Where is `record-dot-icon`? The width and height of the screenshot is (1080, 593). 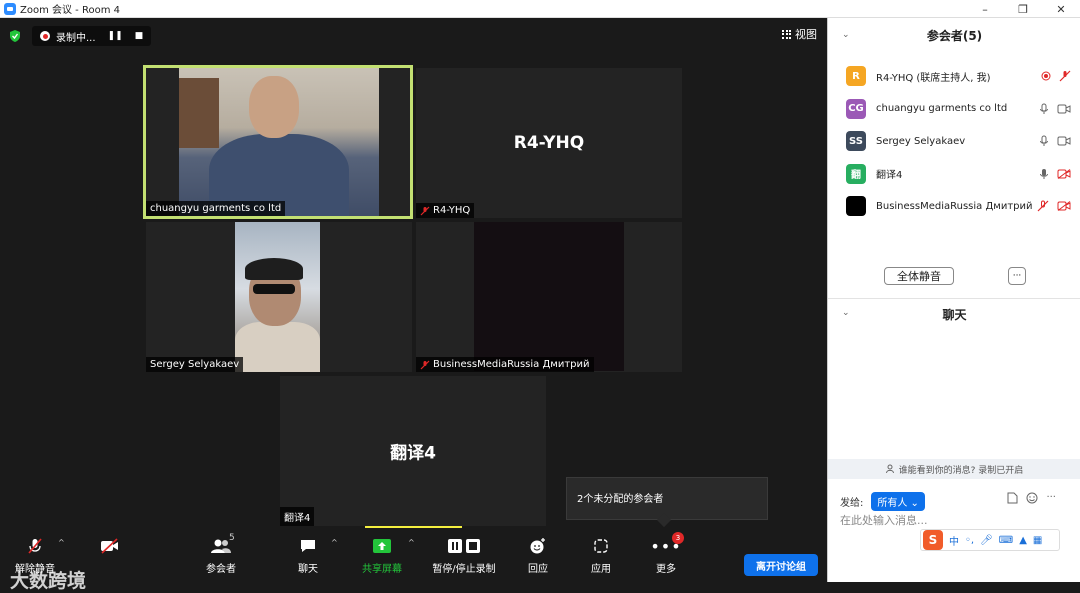
record-dot-icon is located at coordinates (45, 36).